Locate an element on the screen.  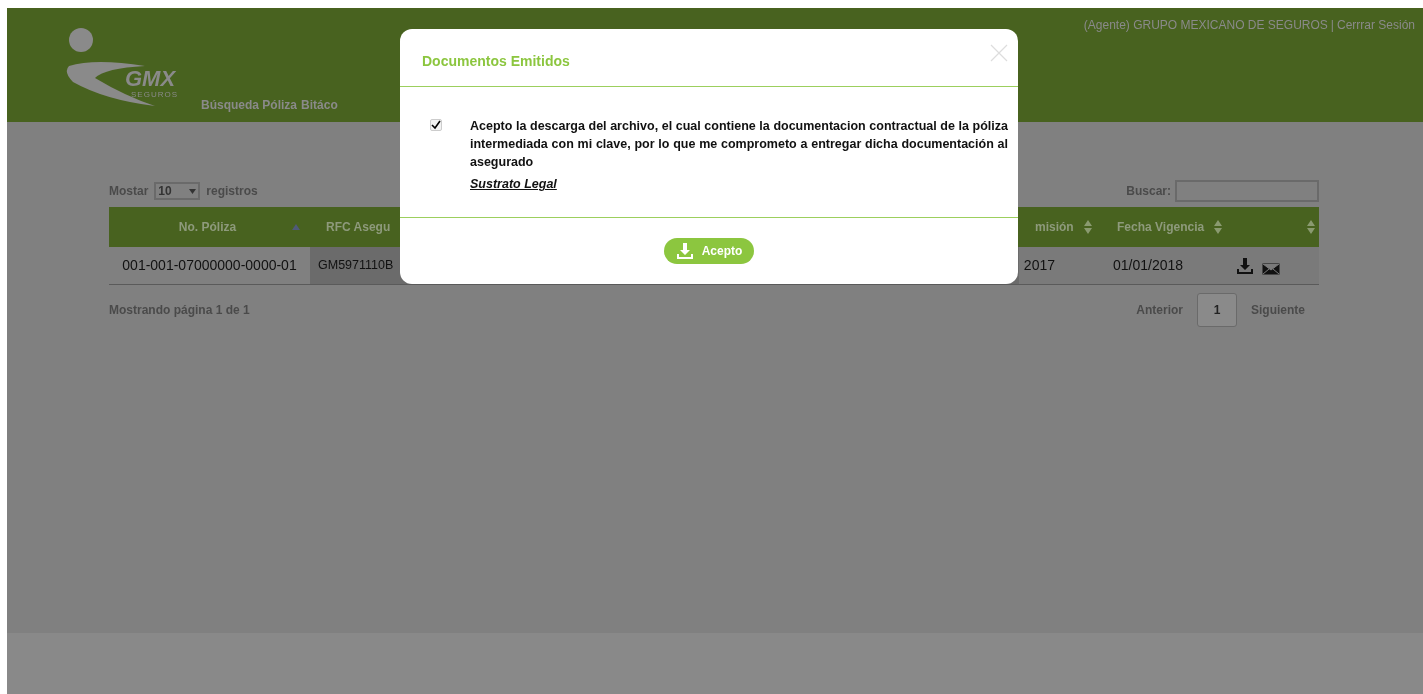
legal-link: Sustrato Legal is located at coordinates (513, 184).